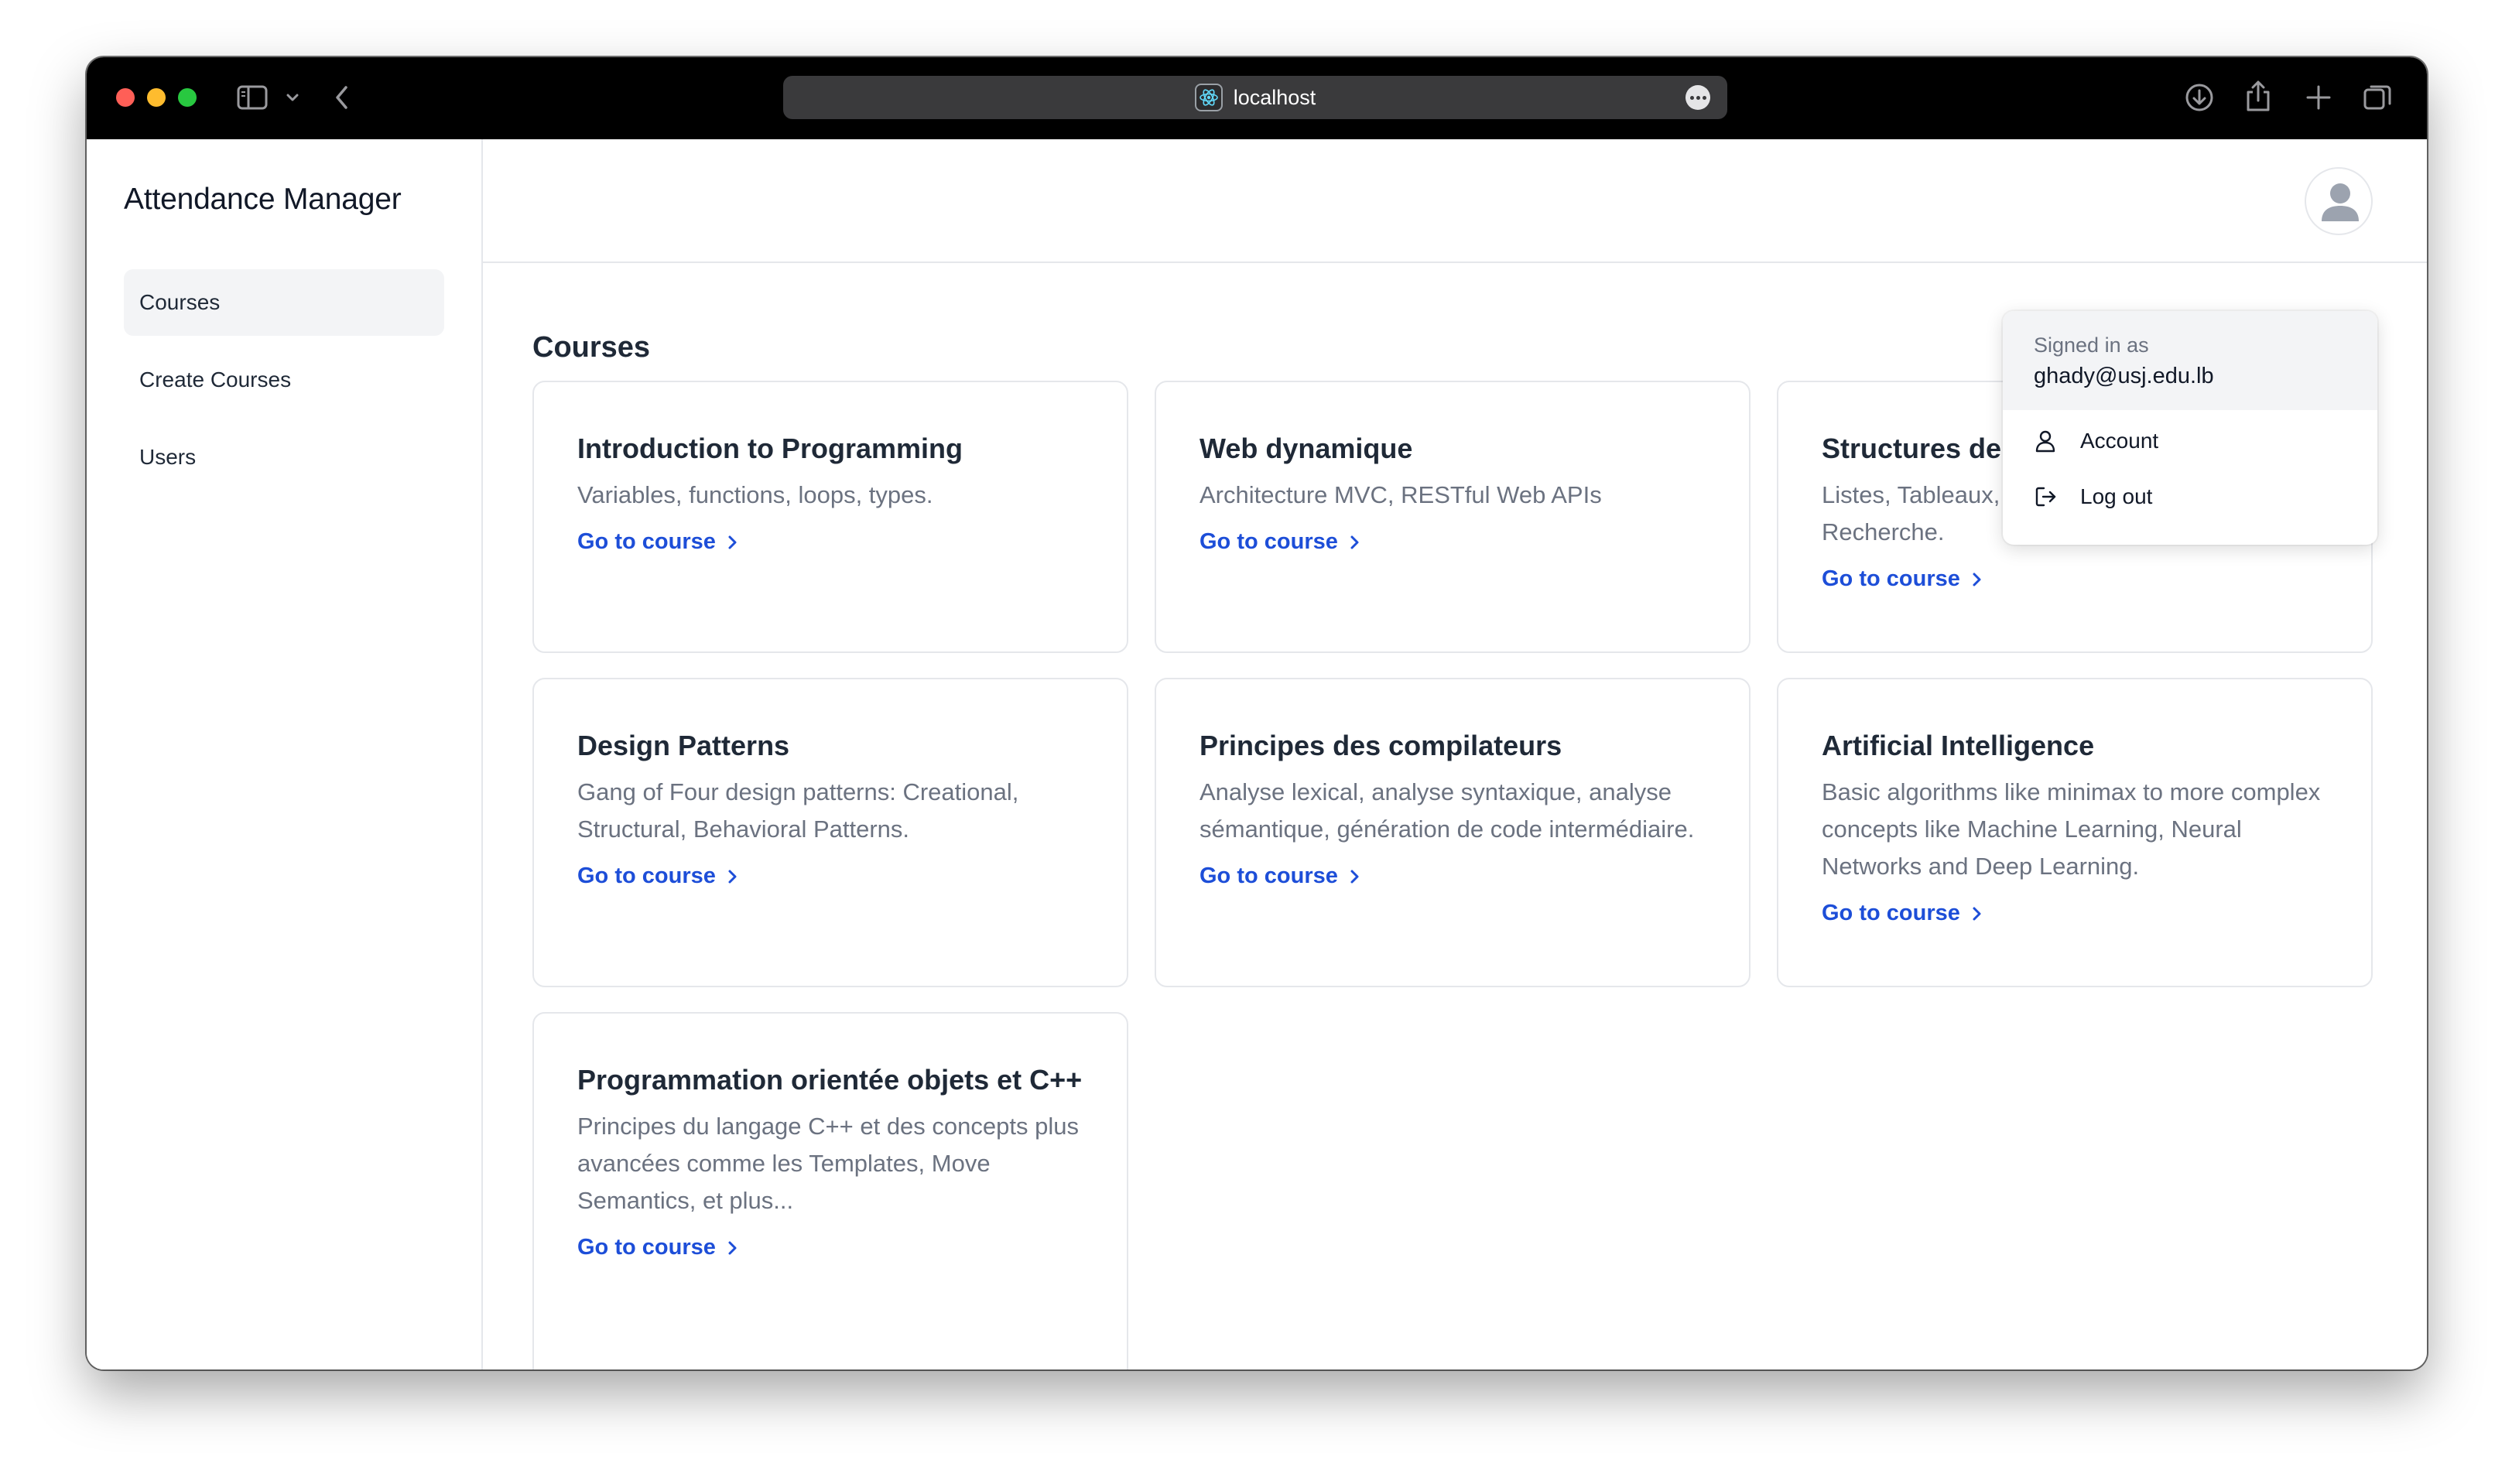 This screenshot has width=2512, height=1484. Describe the element at coordinates (125, 98) in the screenshot. I see `close-window-button` at that location.